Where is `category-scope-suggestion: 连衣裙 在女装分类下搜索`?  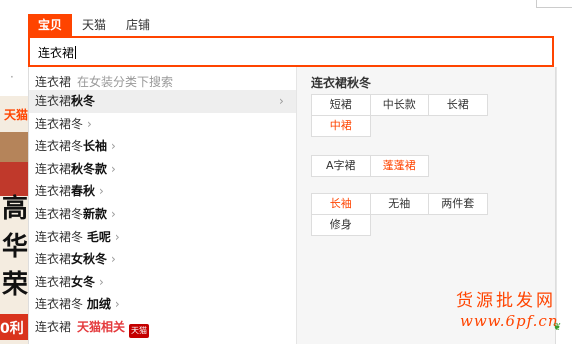 category-scope-suggestion: 连衣裙 在女装分类下搜索 is located at coordinates (104, 81).